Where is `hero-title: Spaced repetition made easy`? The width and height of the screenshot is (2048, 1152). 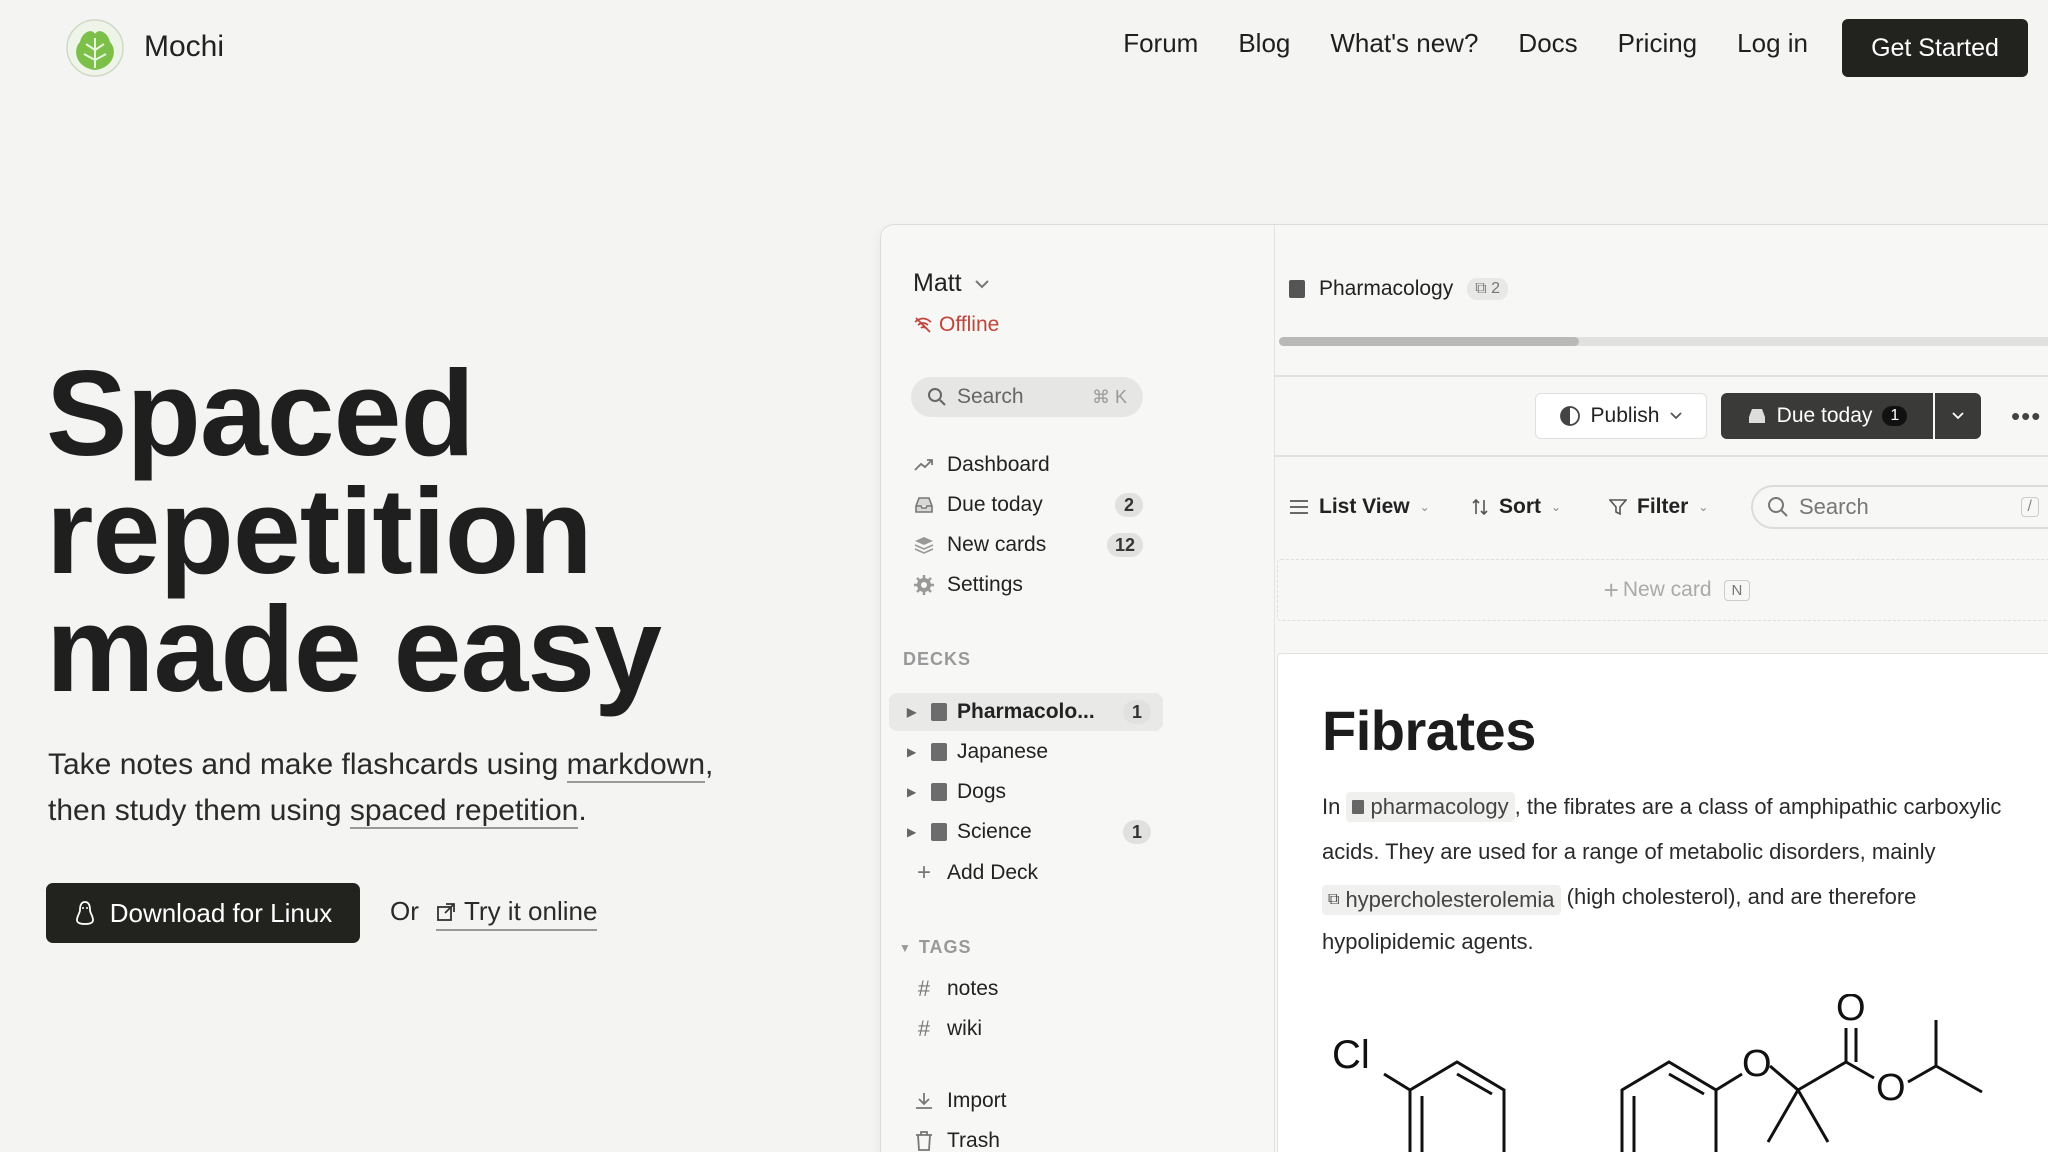 hero-title: Spaced repetition made easy is located at coordinates (354, 527).